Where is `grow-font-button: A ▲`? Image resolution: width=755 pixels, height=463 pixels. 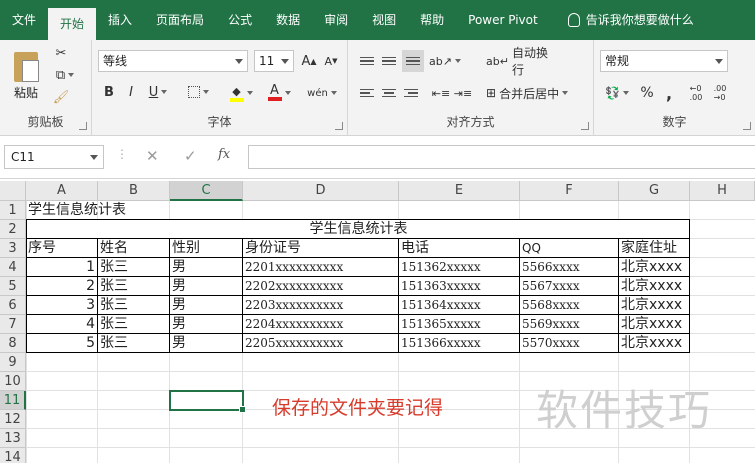
grow-font-button: A ▲ is located at coordinates (309, 61).